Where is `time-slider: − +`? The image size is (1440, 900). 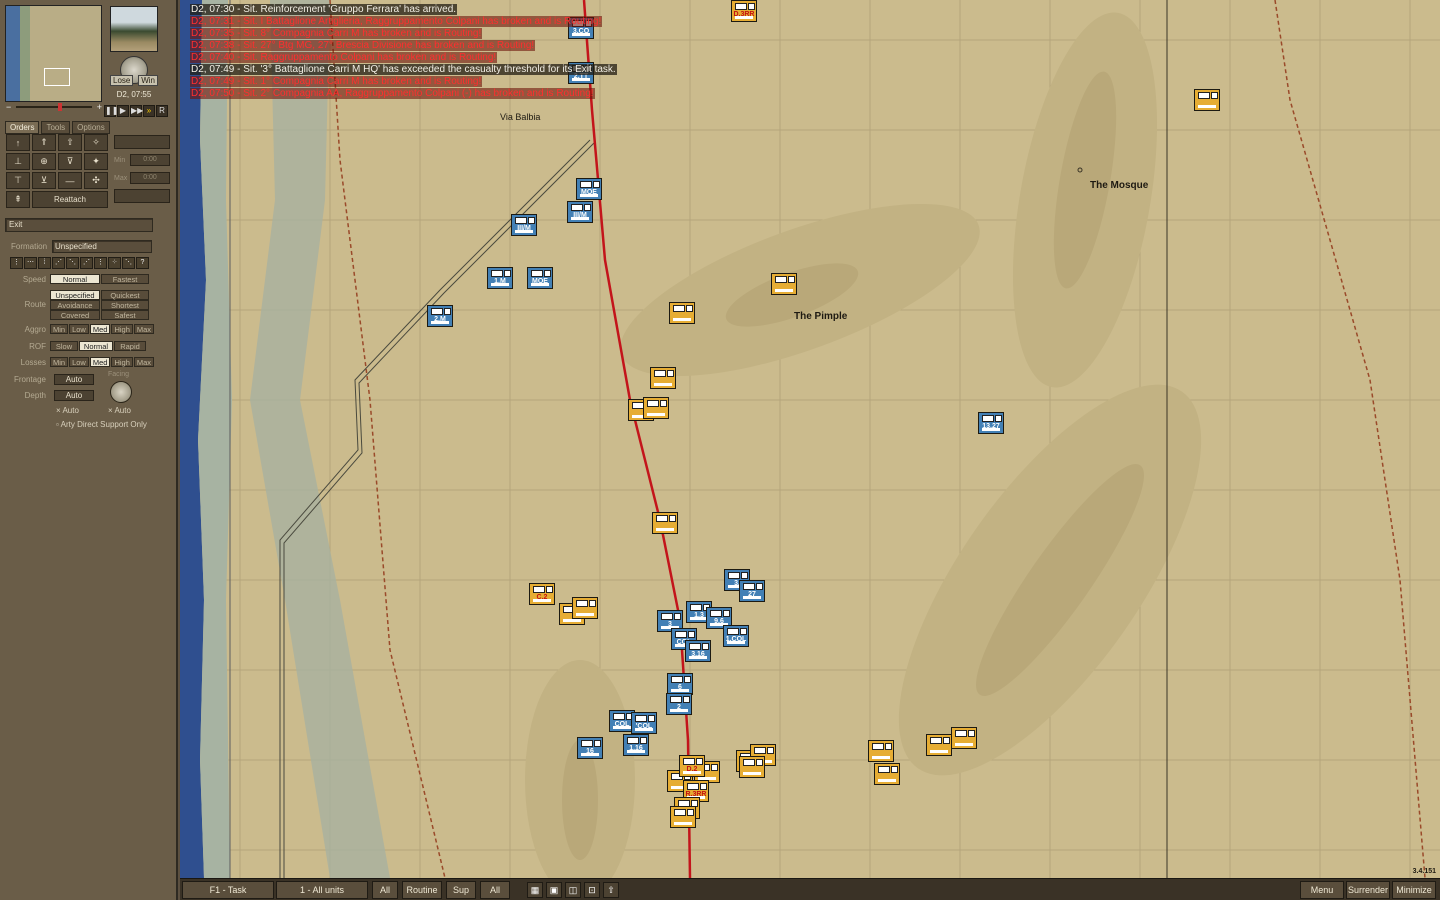 time-slider: − + is located at coordinates (54, 107).